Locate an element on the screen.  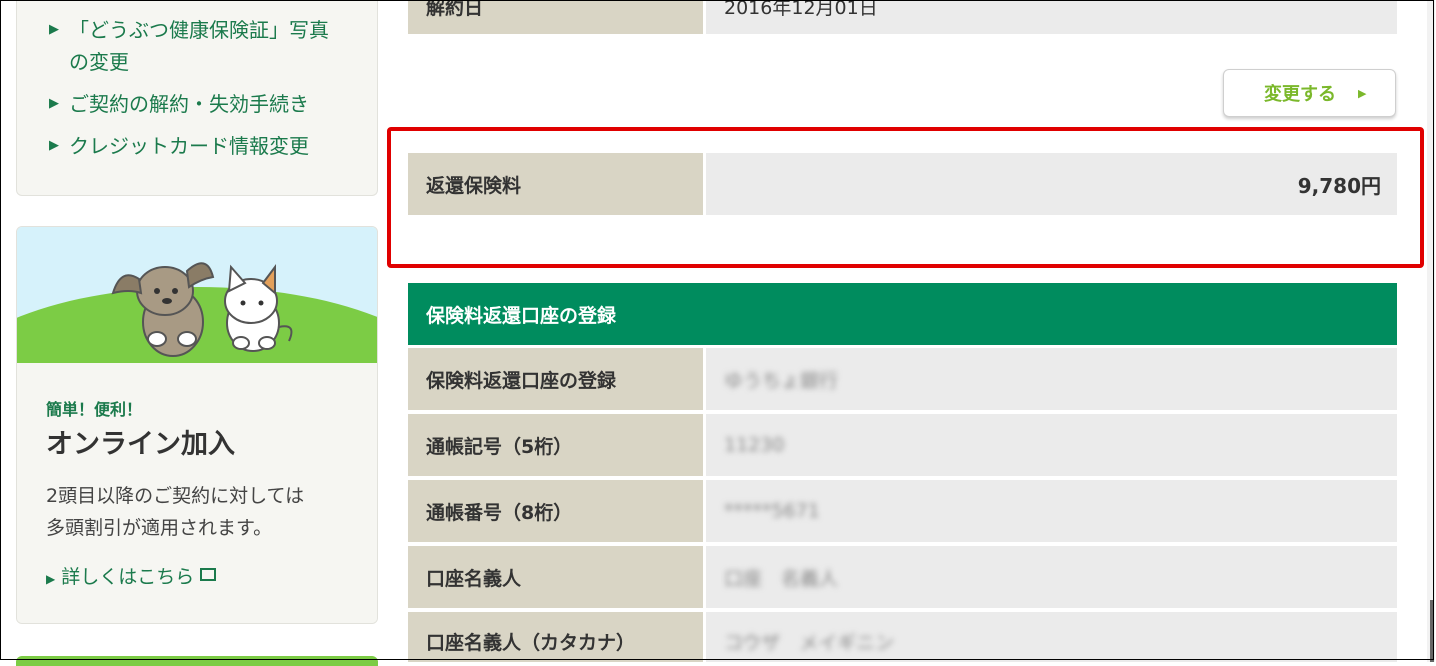
table-row: 保険料返還口座の登録 ゆうちょ銀行 is located at coordinates (902, 379).